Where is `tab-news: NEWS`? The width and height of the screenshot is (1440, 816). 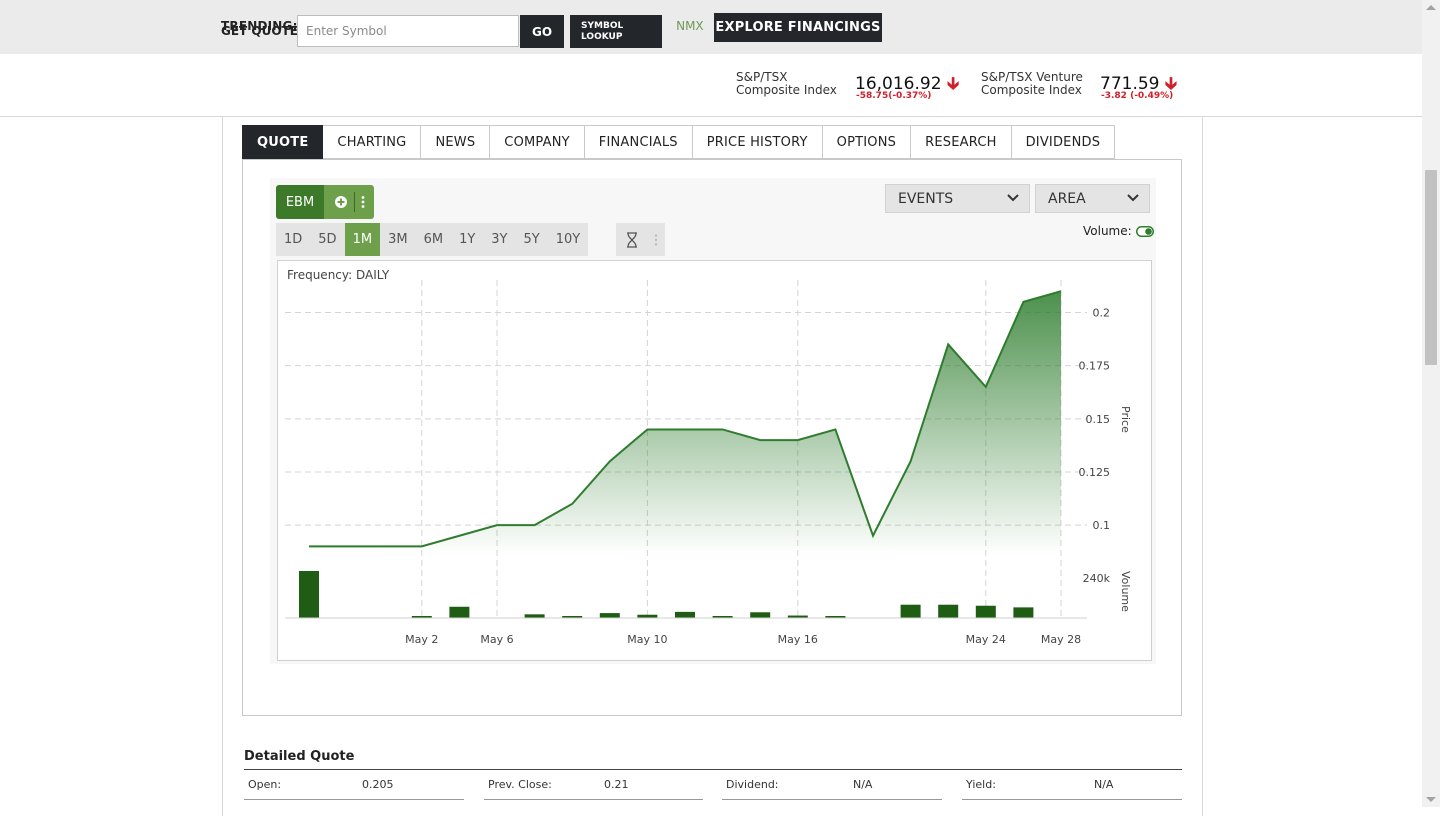 tab-news: NEWS is located at coordinates (456, 142).